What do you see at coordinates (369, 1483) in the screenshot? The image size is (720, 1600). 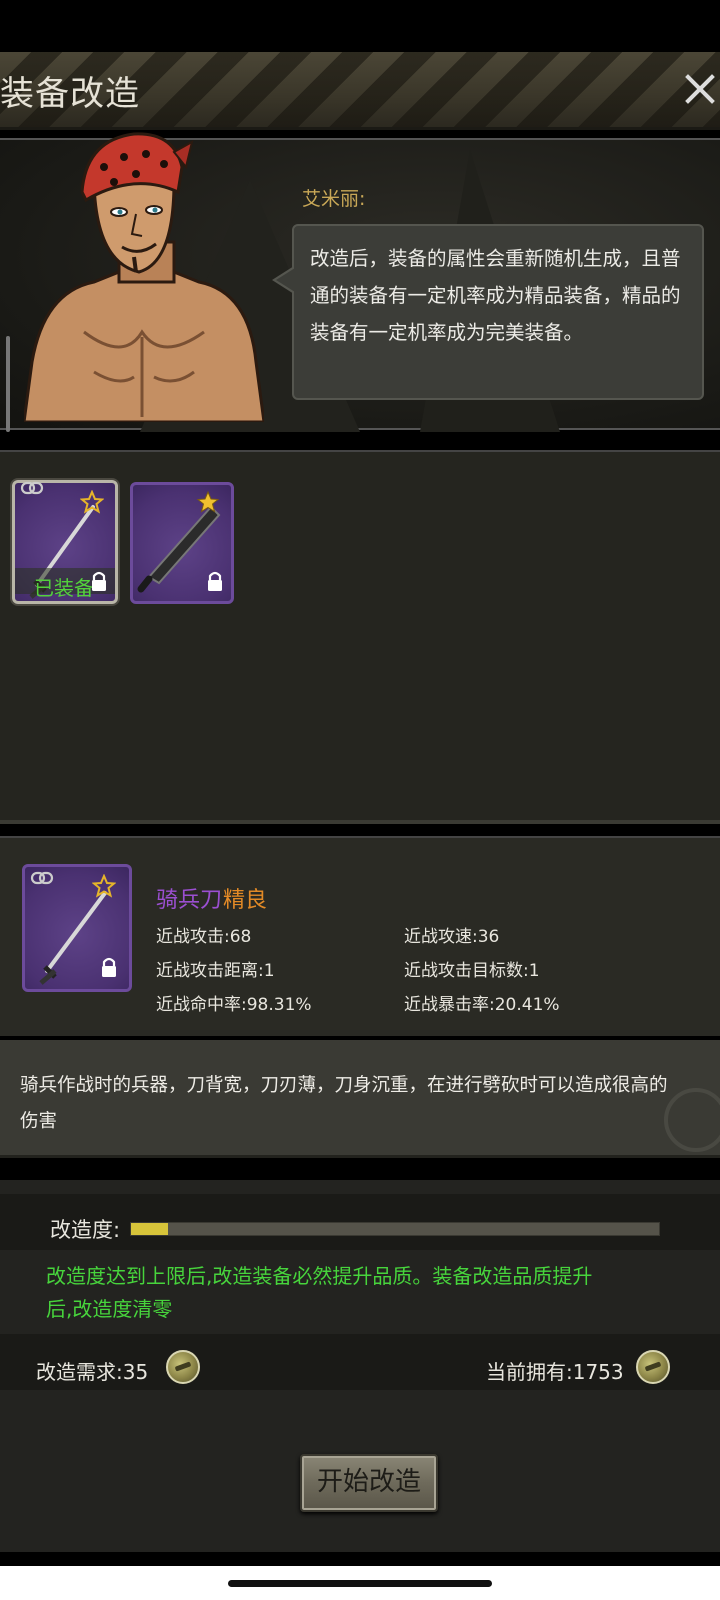 I see `start-modification-button: 开始改造` at bounding box center [369, 1483].